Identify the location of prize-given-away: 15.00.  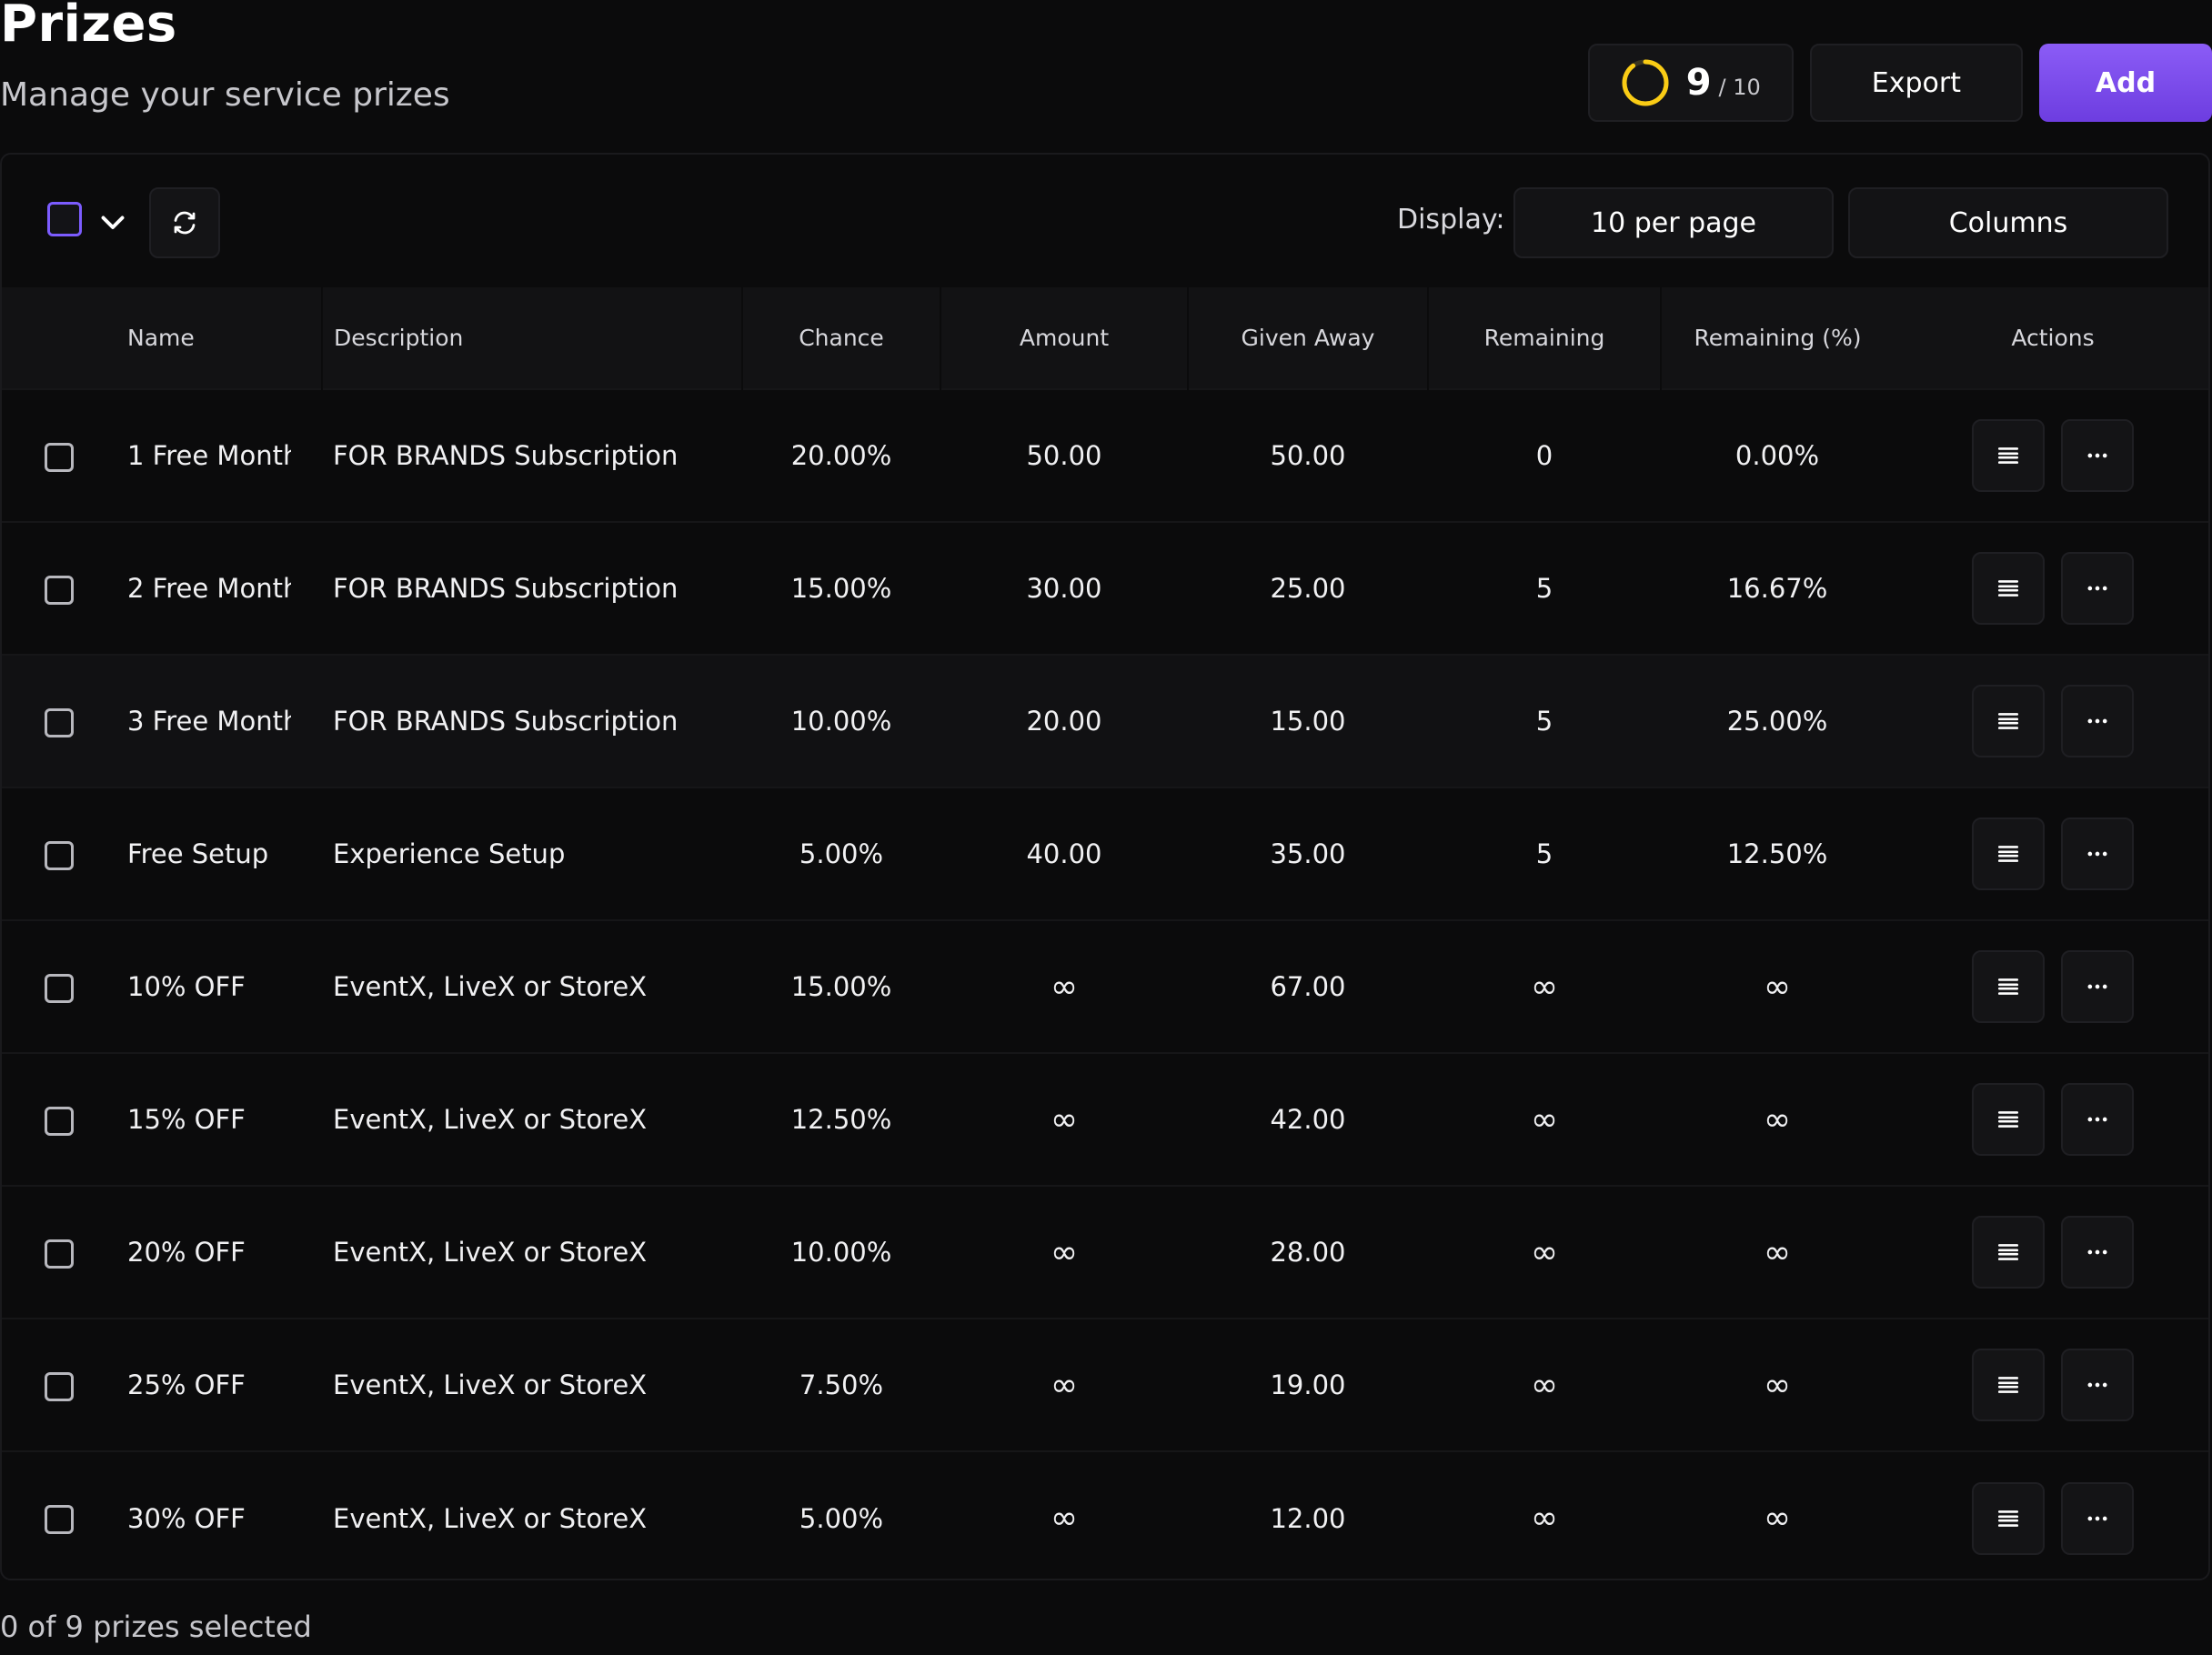
(1308, 721).